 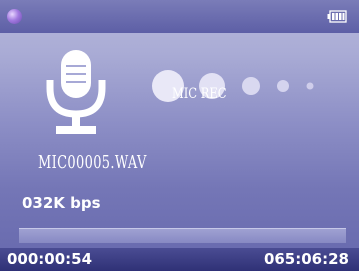 What do you see at coordinates (92, 162) in the screenshot?
I see `file-name: MIC00005.WAV` at bounding box center [92, 162].